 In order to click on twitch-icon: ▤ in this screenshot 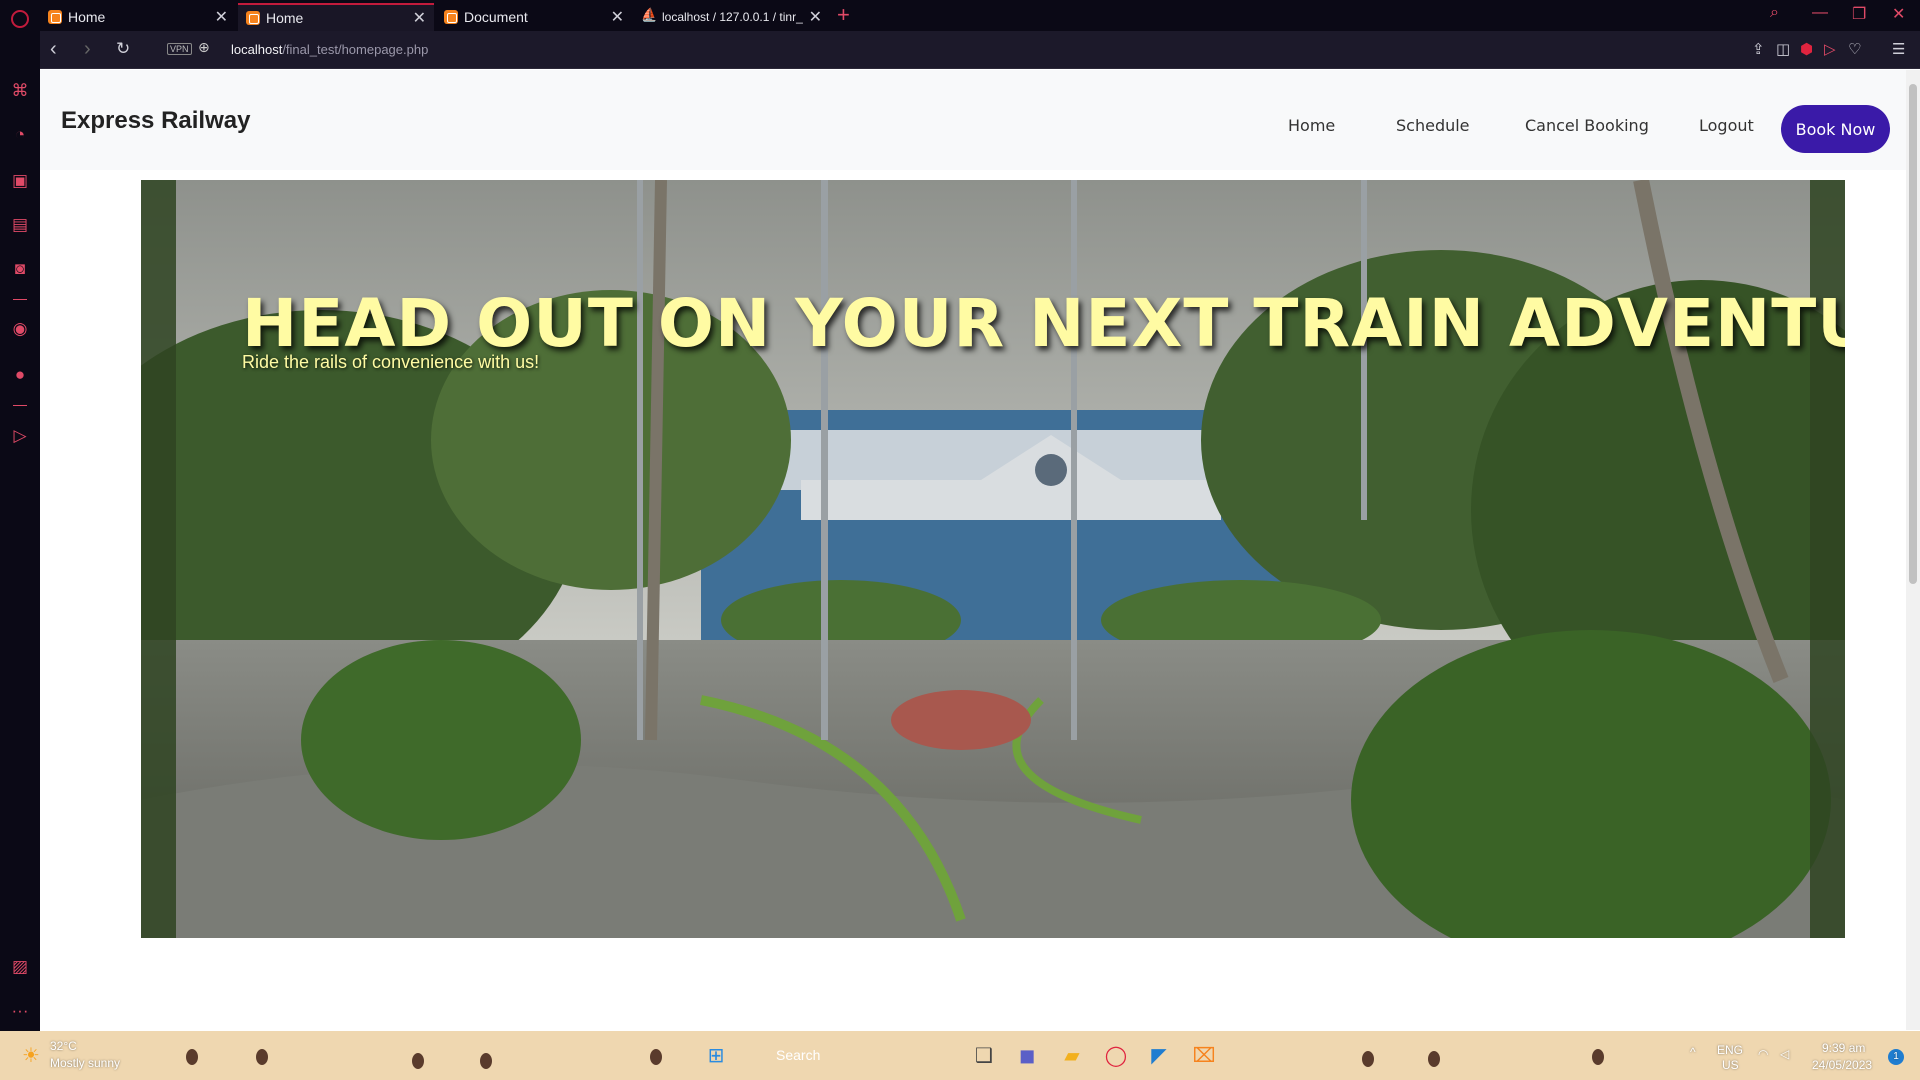, I will do `click(20, 225)`.